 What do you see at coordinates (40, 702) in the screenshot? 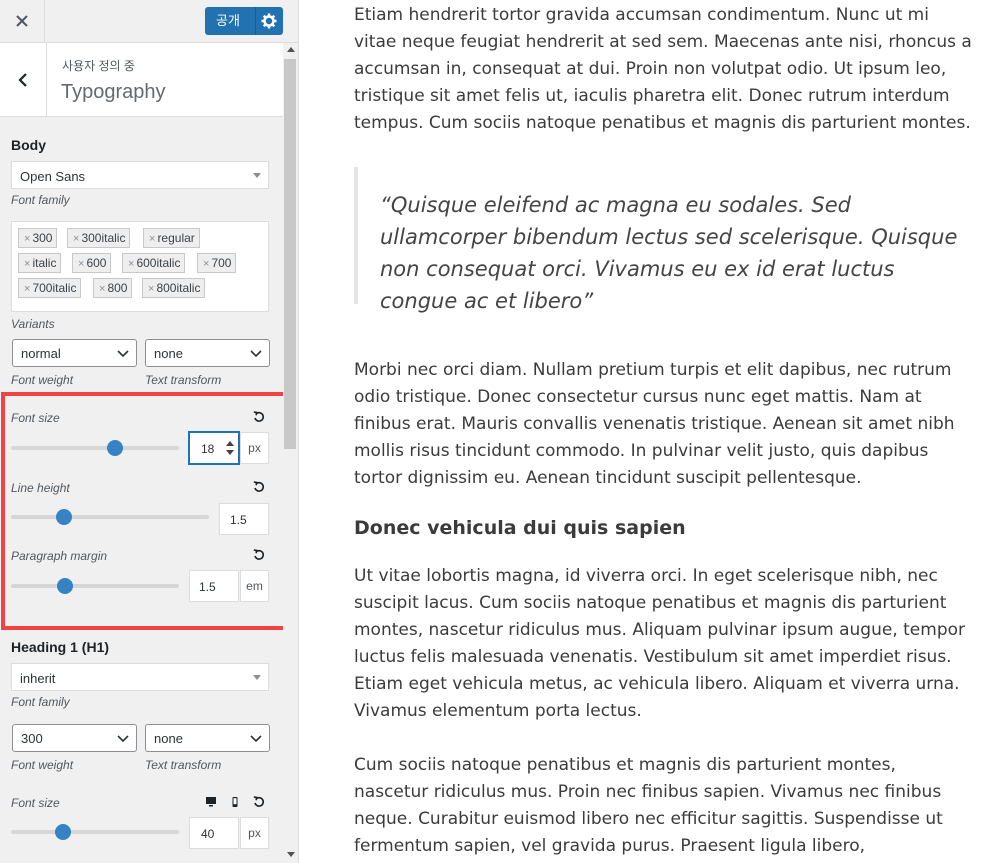
I see `heading1-font-family-label: Font family` at bounding box center [40, 702].